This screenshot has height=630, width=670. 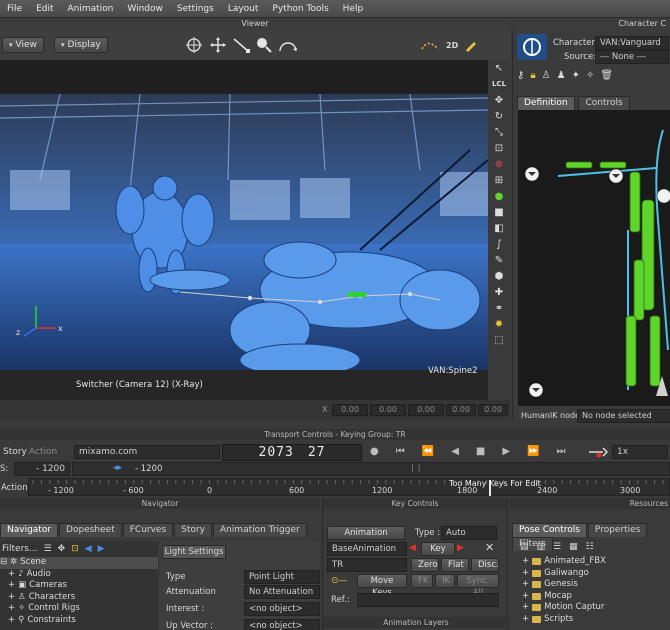 What do you see at coordinates (623, 416) in the screenshot?
I see `humanik-node-field: No node selected` at bounding box center [623, 416].